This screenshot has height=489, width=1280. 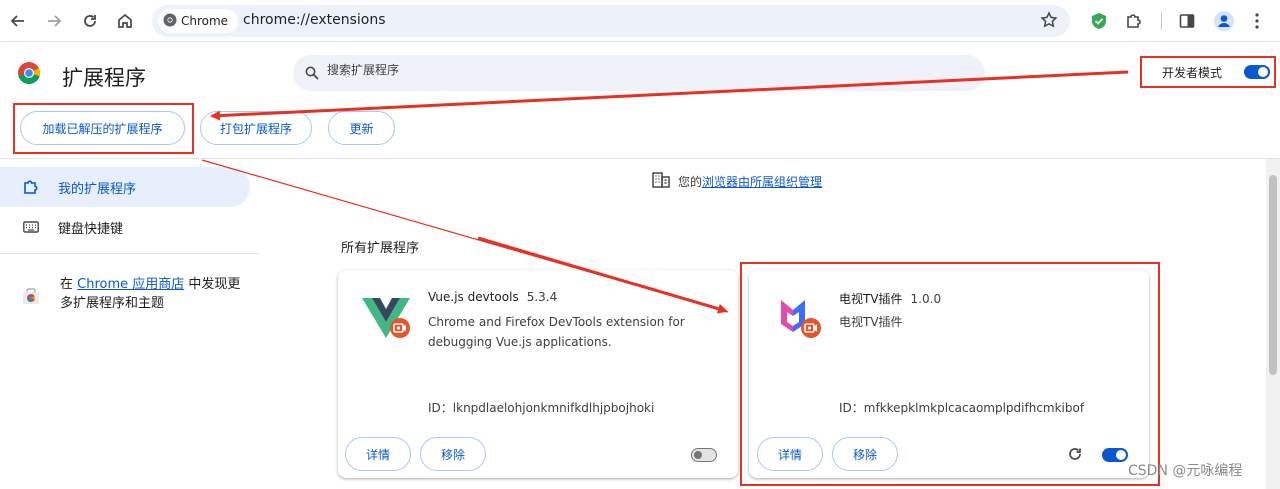 I want to click on extension-name: Vue.js devtools, so click(x=473, y=297).